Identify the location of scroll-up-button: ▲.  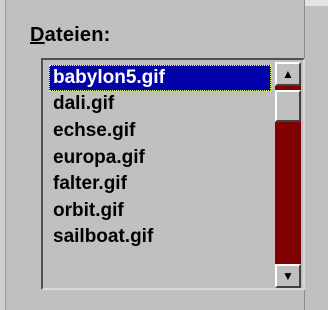
(288, 74).